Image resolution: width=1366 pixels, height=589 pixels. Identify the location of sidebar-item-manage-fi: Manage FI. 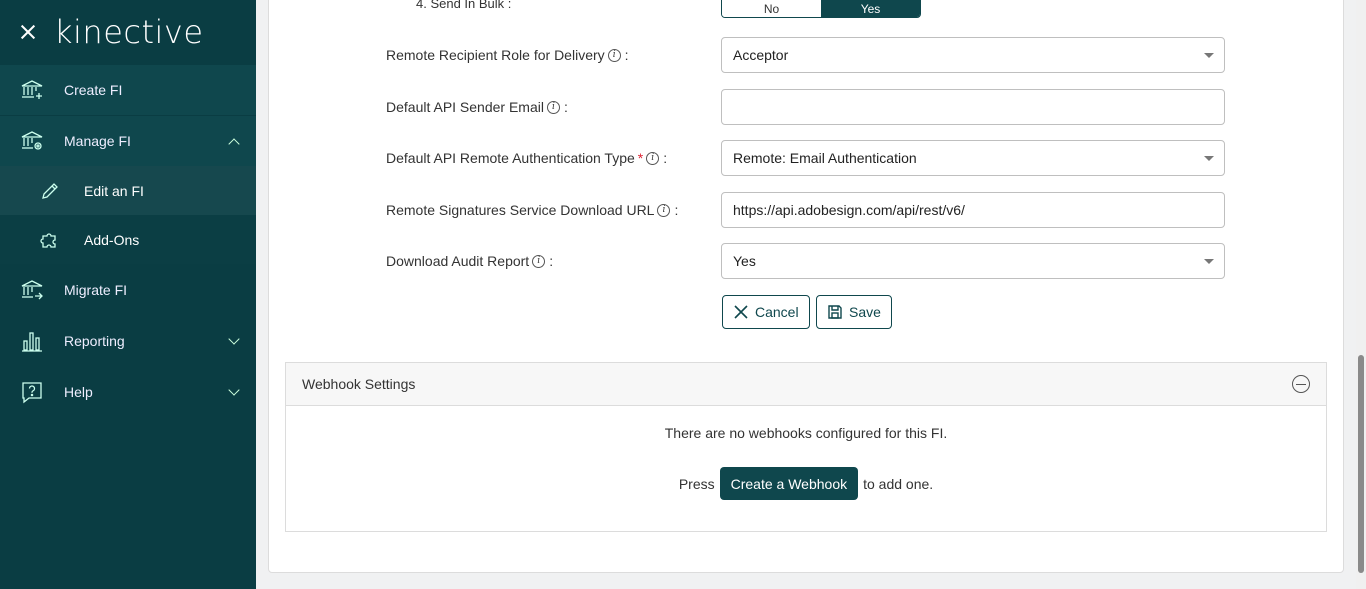
(128, 140).